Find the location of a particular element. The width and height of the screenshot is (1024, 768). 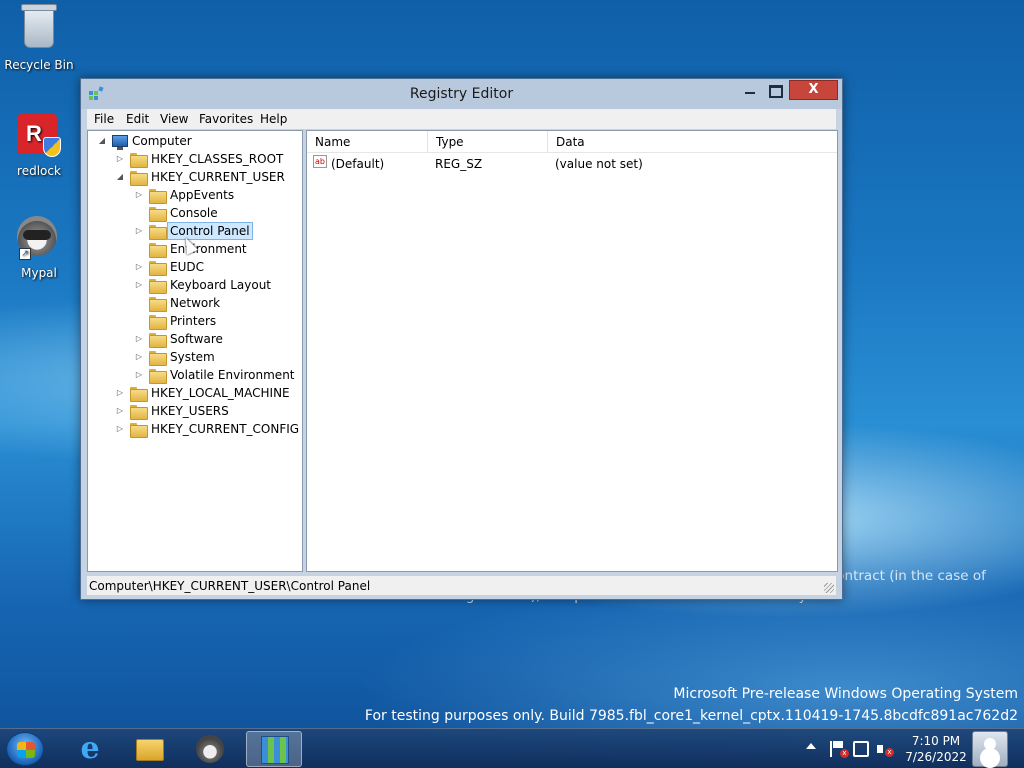

status-path: Computer\HKEY_CURRENT_USER\Control Panel is located at coordinates (230, 586).